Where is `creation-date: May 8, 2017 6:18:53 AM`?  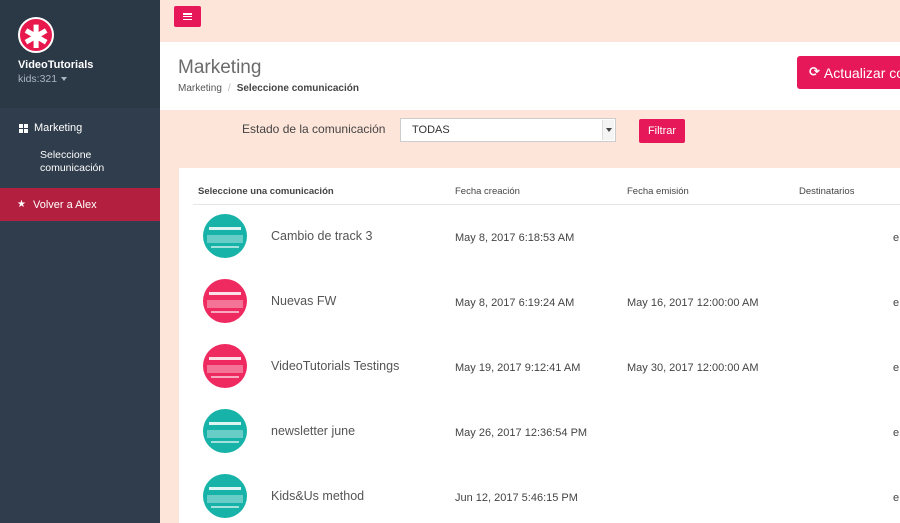
creation-date: May 8, 2017 6:18:53 AM is located at coordinates (515, 238).